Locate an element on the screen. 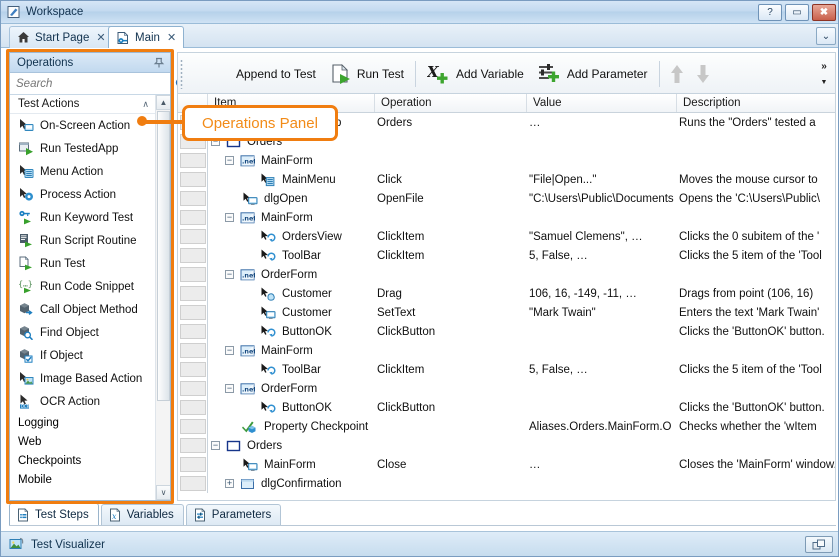 Image resolution: width=839 pixels, height=557 pixels. chevron-up-icon: ∧ is located at coordinates (145, 104).